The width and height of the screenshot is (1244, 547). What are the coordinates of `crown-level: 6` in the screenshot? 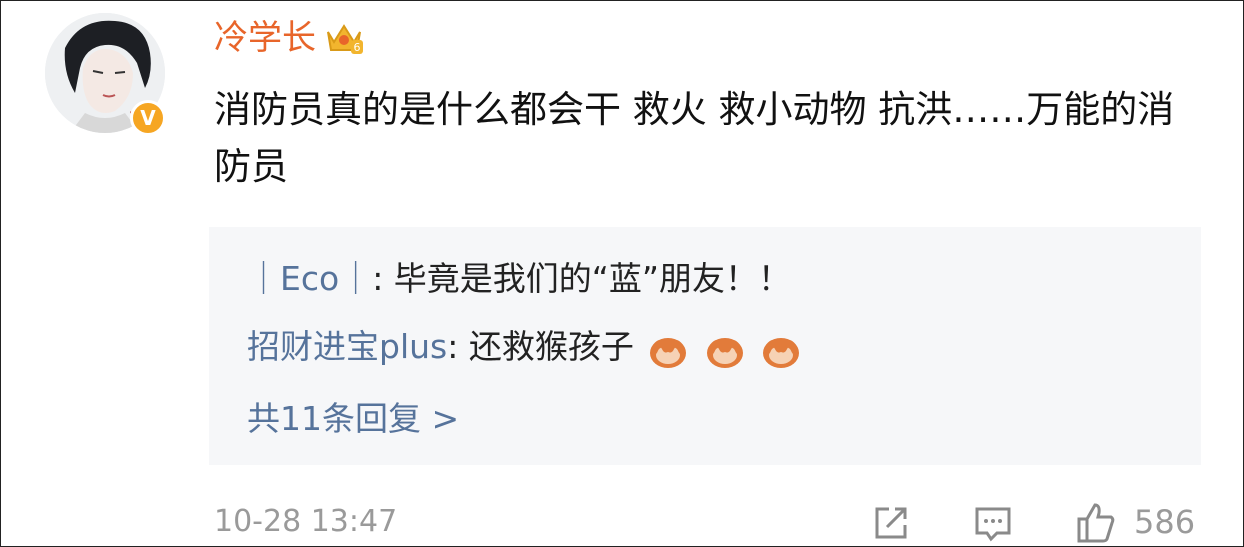 It's located at (357, 47).